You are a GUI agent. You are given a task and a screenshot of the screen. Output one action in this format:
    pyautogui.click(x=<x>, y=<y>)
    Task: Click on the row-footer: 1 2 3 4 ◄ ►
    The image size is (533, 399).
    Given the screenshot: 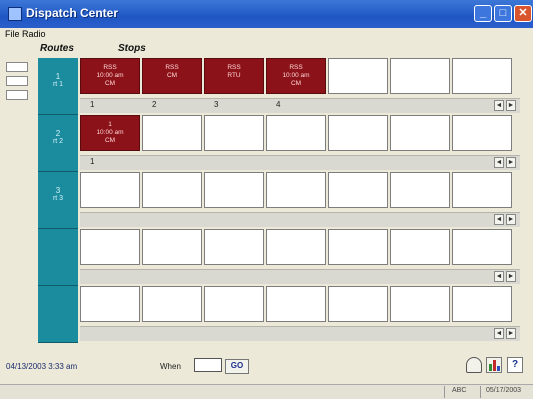 What is the action you would take?
    pyautogui.click(x=300, y=105)
    